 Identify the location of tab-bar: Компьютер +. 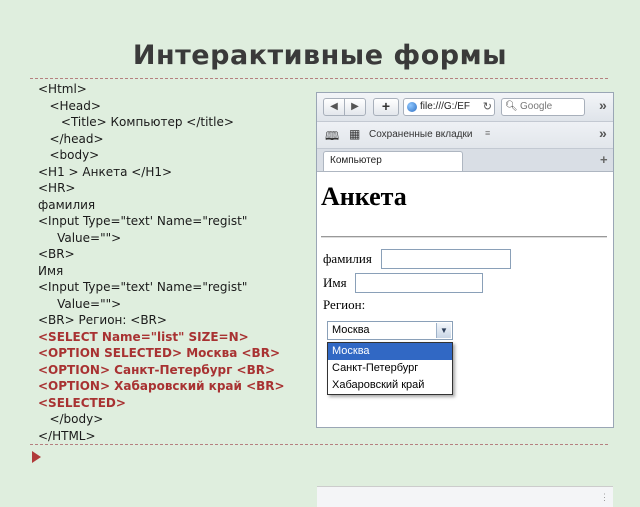
(465, 160).